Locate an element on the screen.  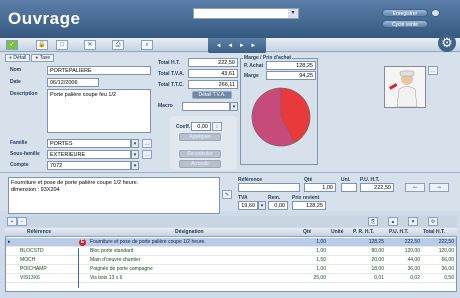
compte-field: 7072 is located at coordinates (89, 165).